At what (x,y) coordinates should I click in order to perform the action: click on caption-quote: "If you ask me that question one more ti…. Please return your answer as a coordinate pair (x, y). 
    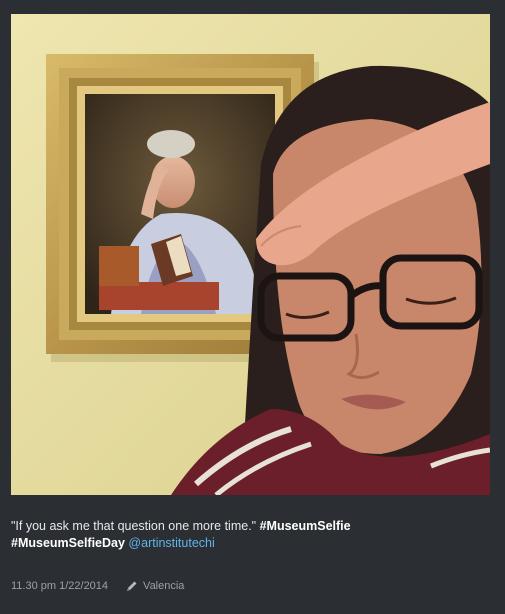
    Looking at the image, I should click on (134, 526).